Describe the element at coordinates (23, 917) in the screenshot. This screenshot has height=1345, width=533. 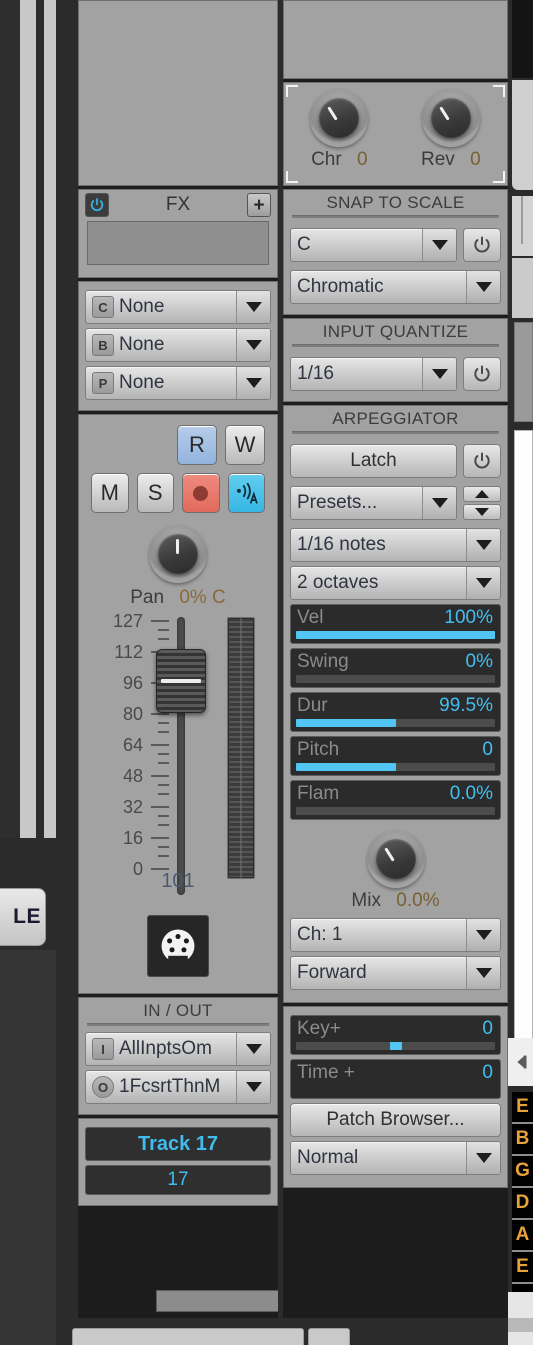
I see `sidebar-tab-console: LE` at that location.